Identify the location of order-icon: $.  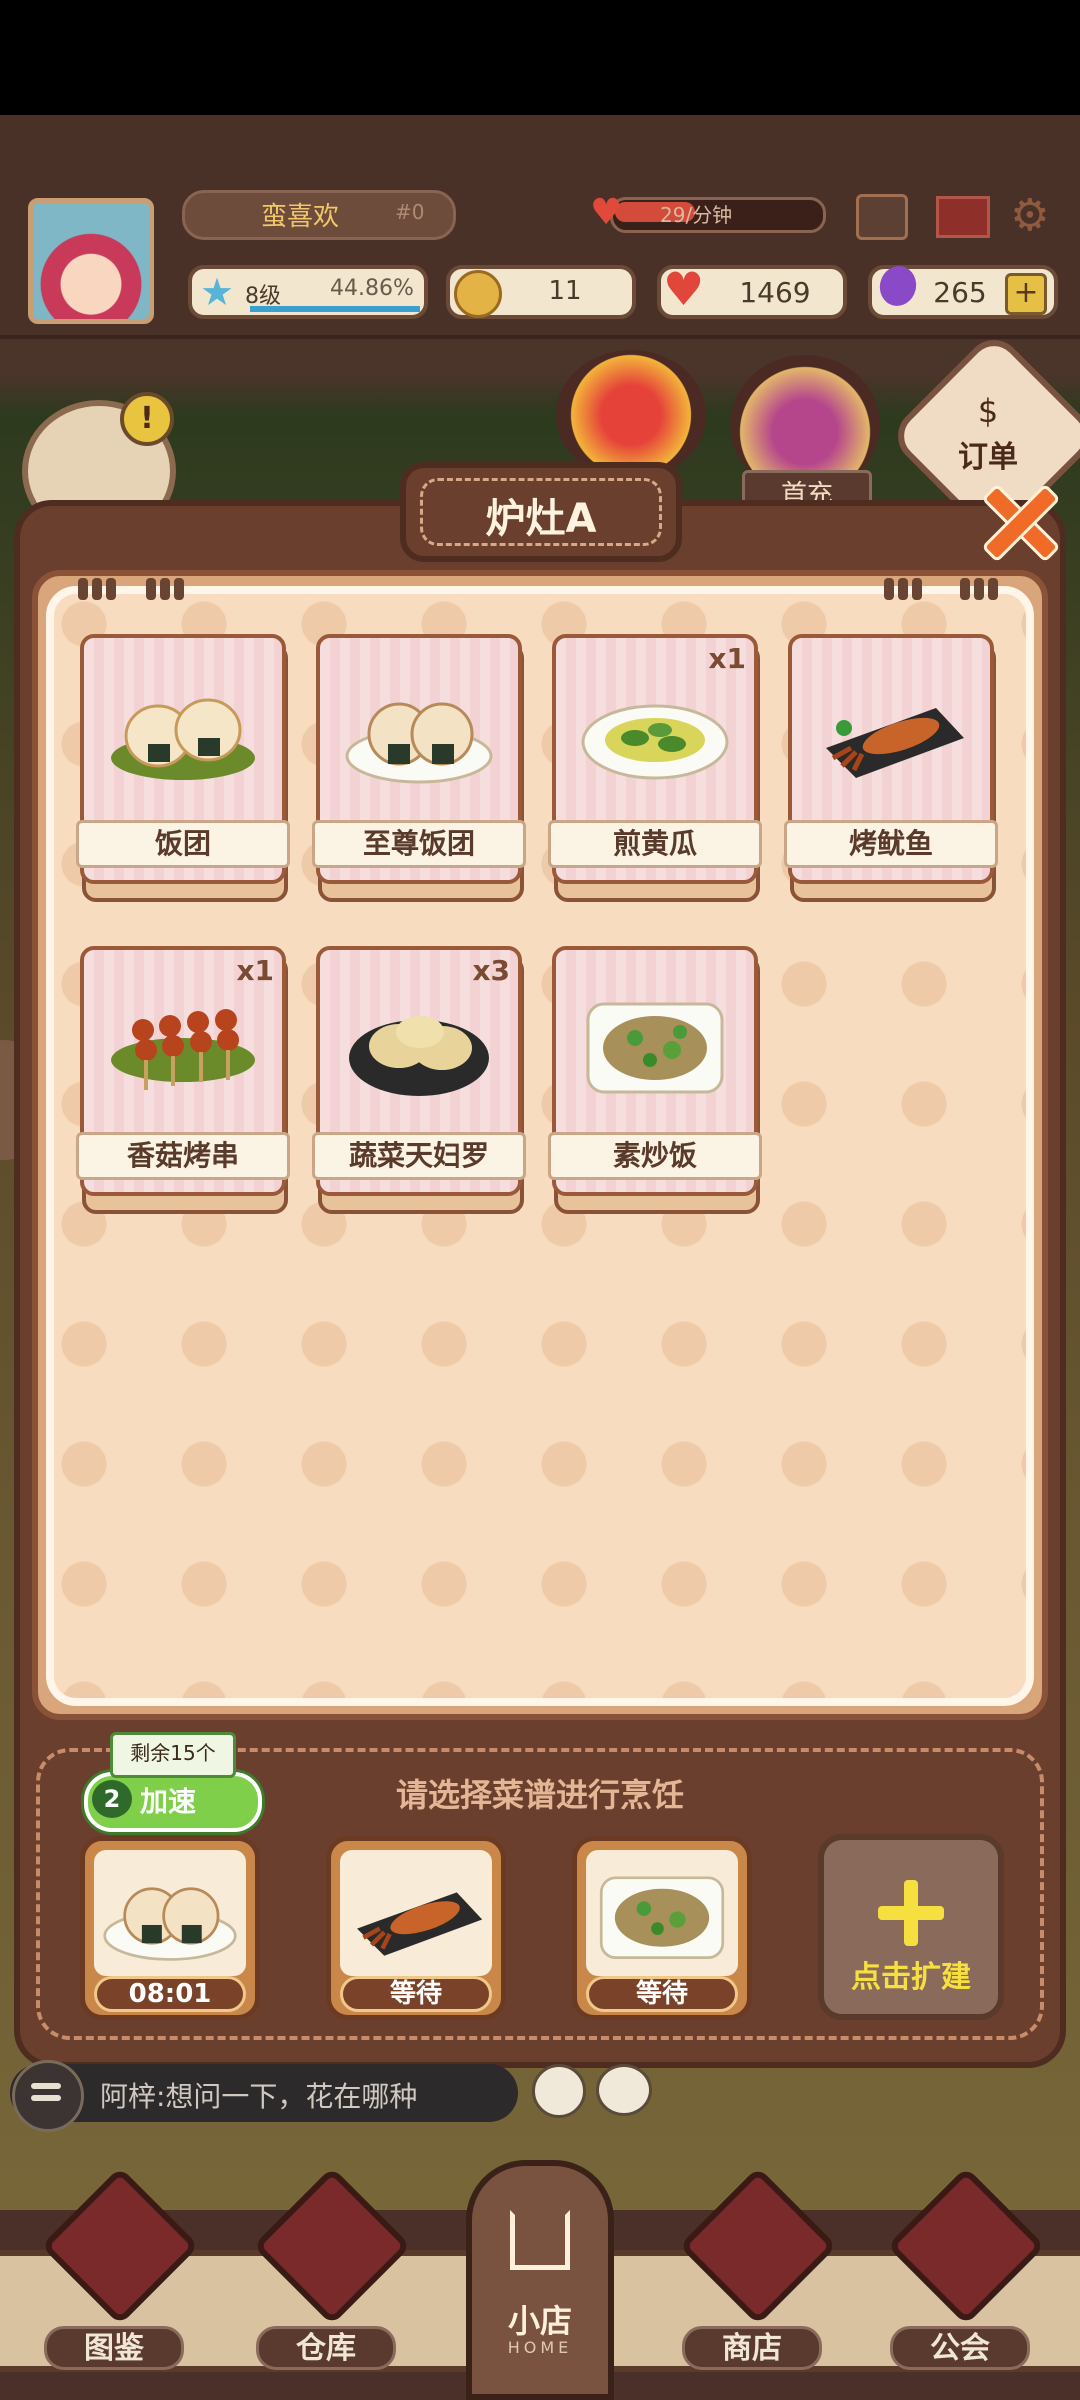
(988, 411).